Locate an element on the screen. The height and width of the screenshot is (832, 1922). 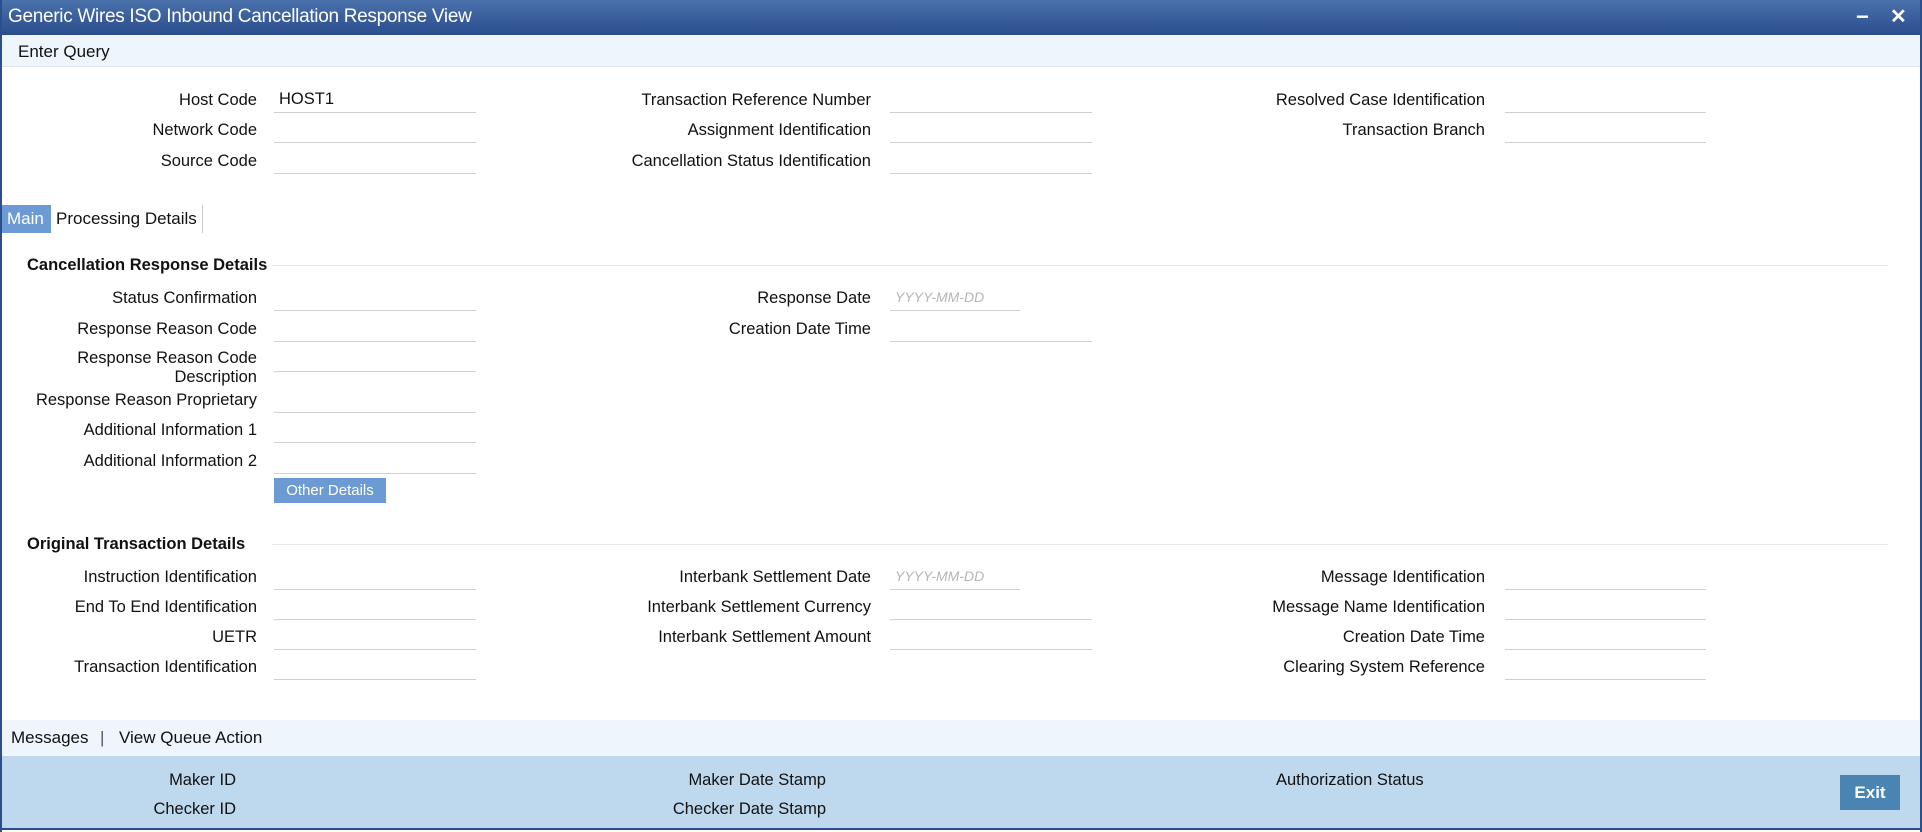
message-name-id-label: Message Name Identification is located at coordinates (1378, 607).